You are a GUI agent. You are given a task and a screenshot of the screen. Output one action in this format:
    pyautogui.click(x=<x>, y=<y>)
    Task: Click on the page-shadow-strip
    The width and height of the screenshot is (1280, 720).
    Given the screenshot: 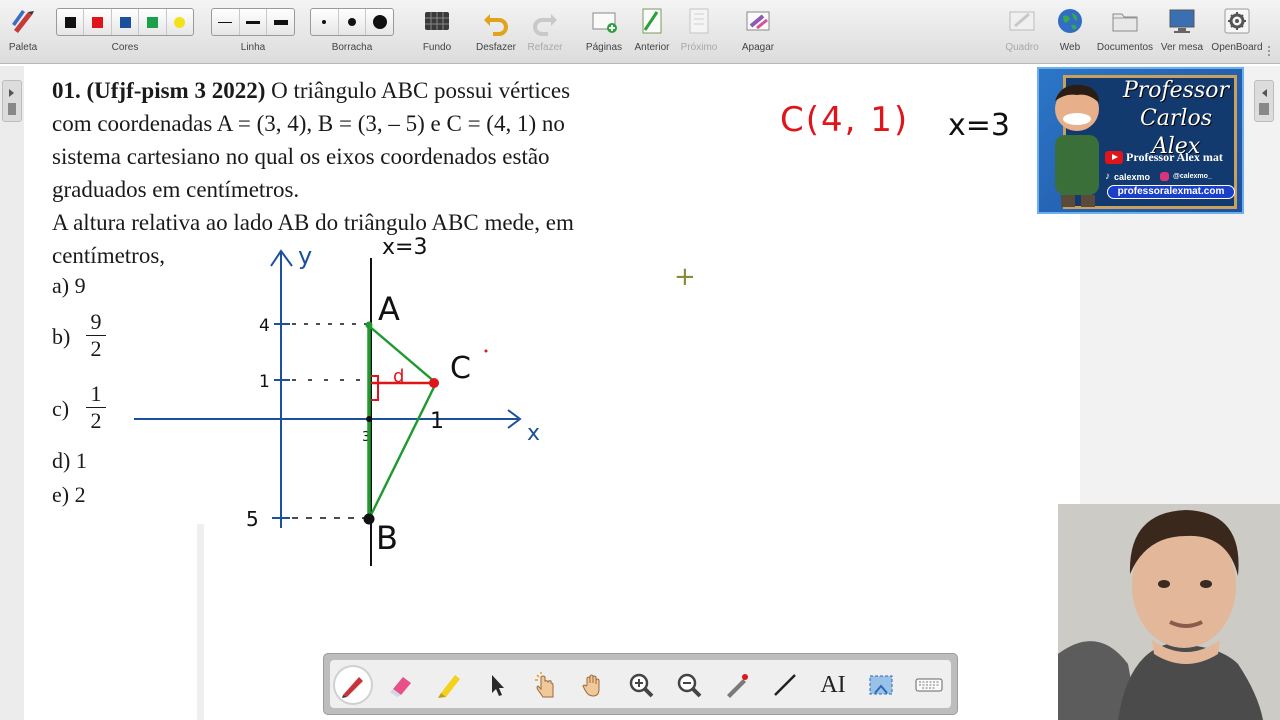 What is the action you would take?
    pyautogui.click(x=200, y=622)
    